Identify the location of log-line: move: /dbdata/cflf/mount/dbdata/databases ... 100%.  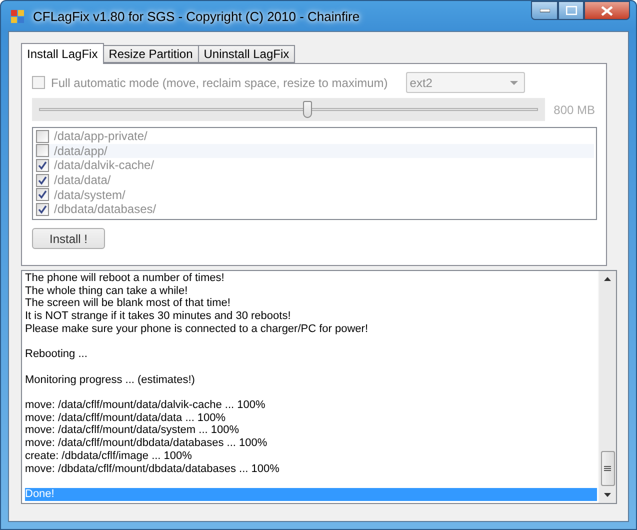
(310, 469).